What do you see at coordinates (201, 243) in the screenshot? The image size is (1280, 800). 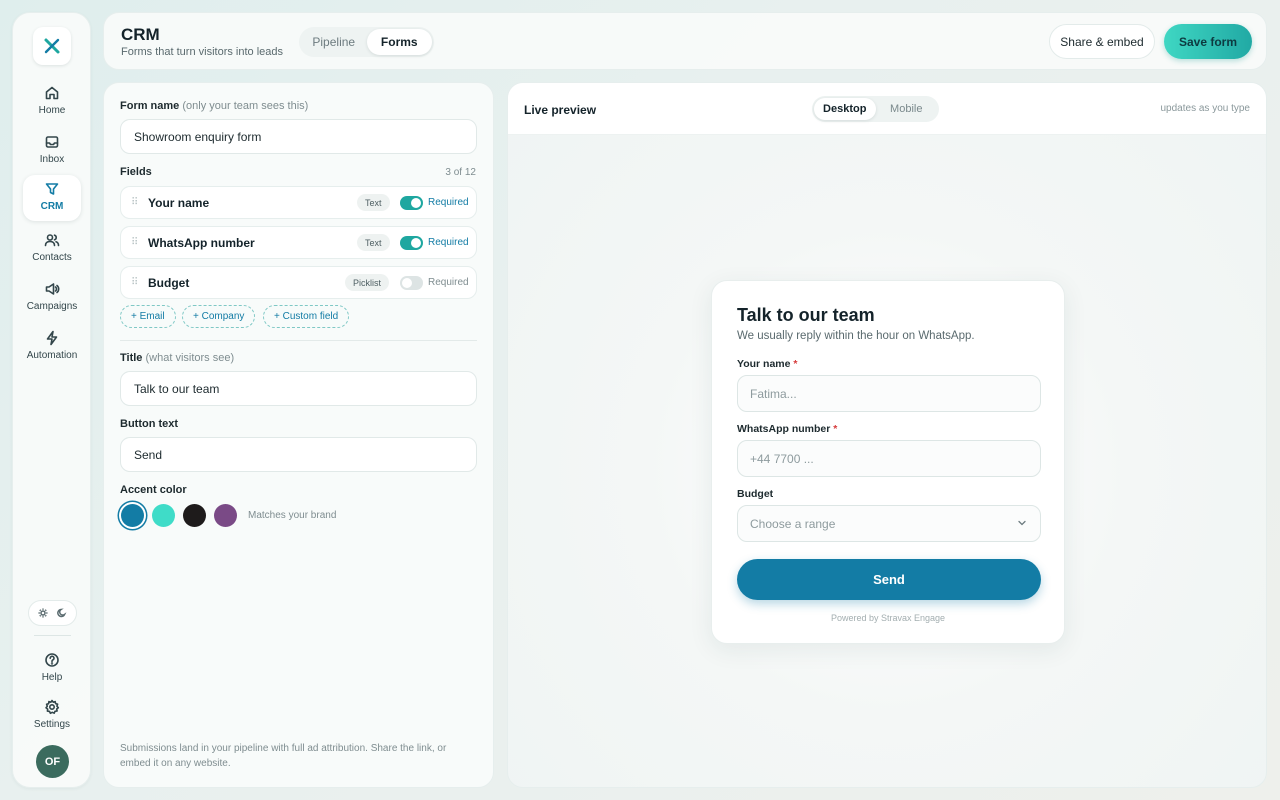 I see `field-name: WhatsApp number` at bounding box center [201, 243].